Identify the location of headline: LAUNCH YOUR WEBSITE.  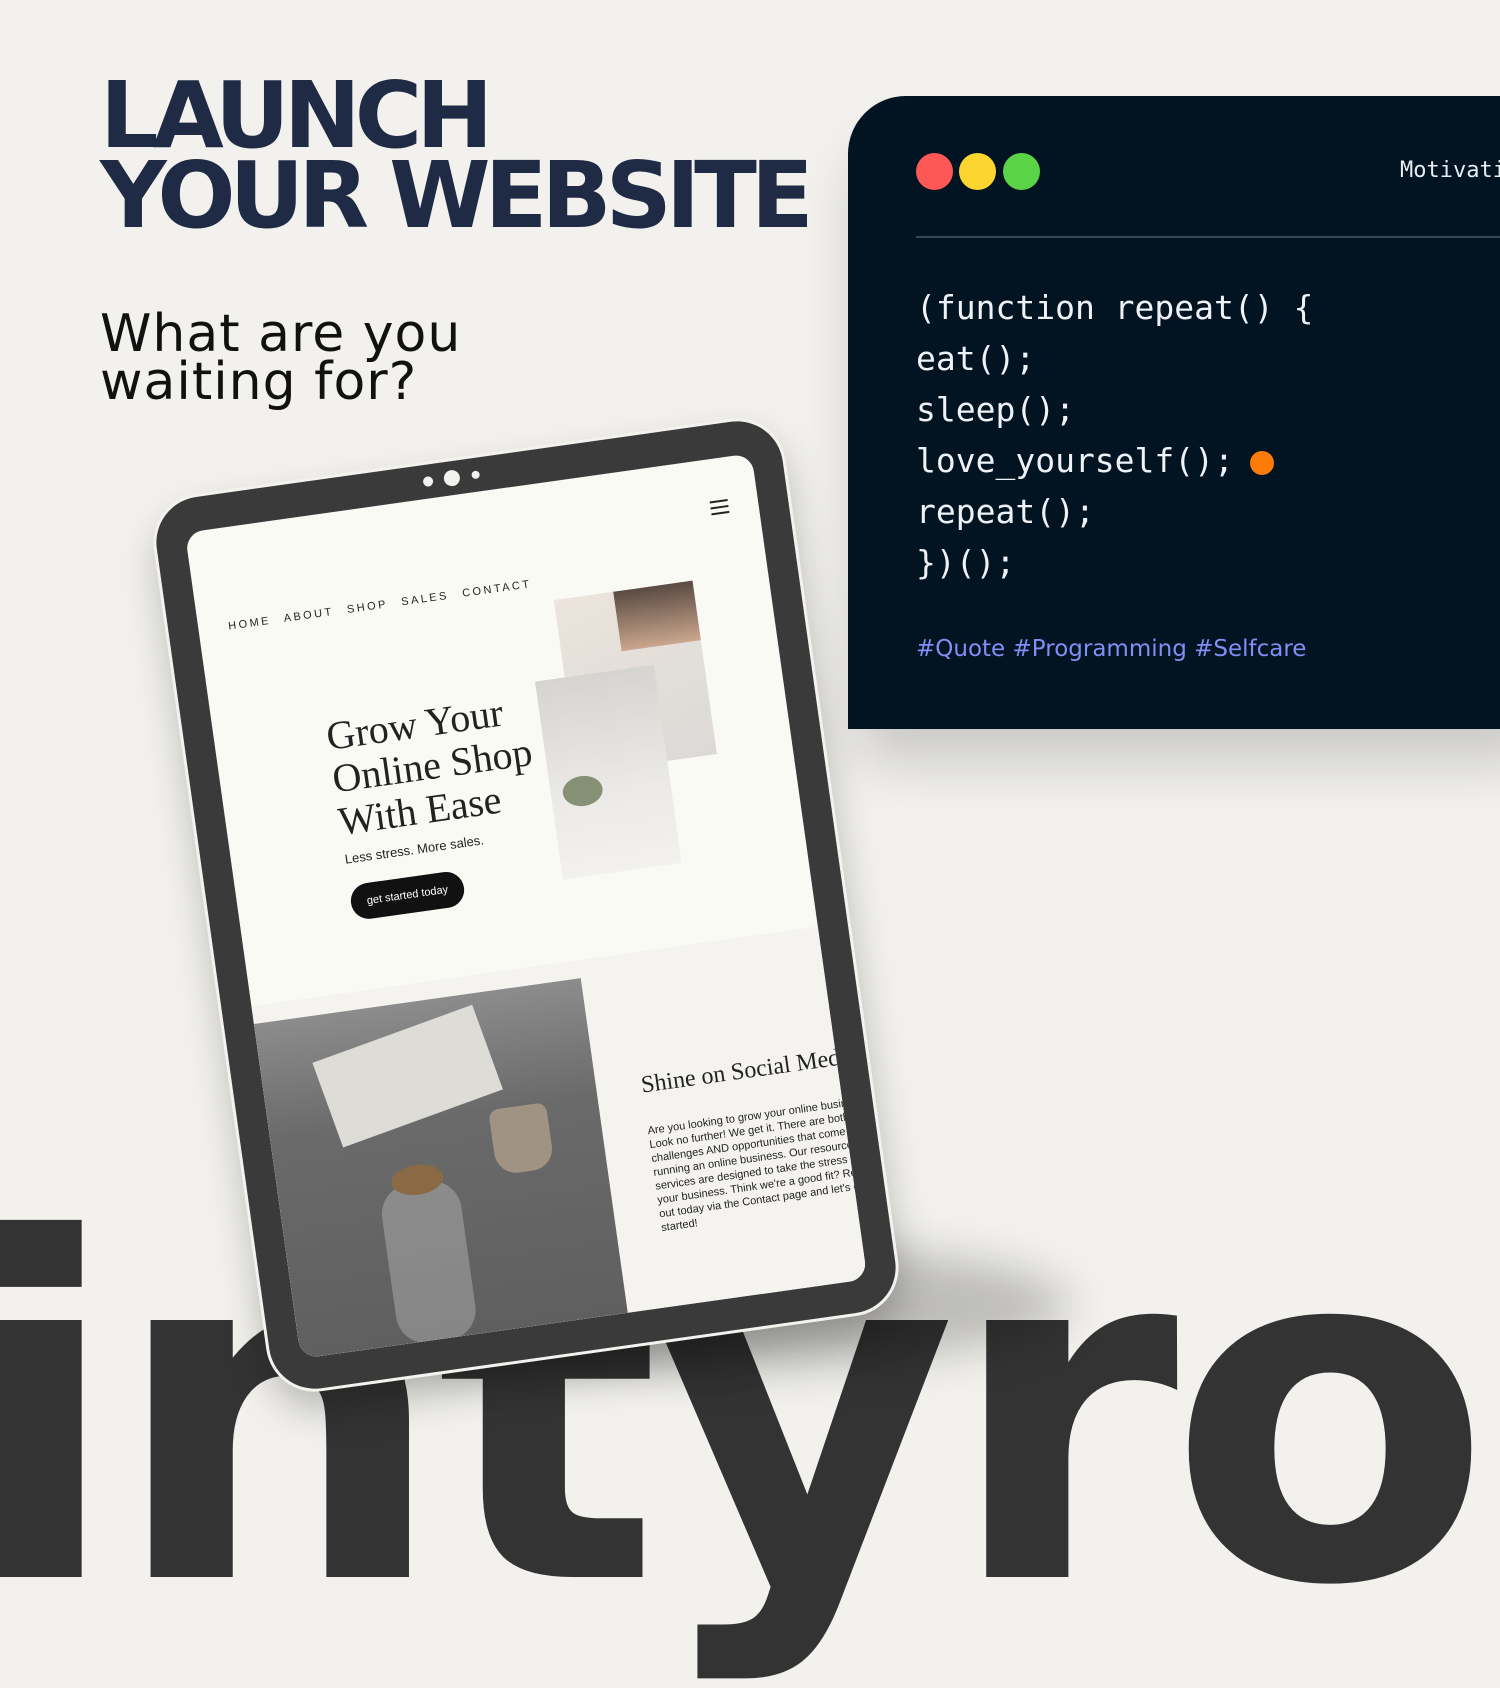
(457, 159).